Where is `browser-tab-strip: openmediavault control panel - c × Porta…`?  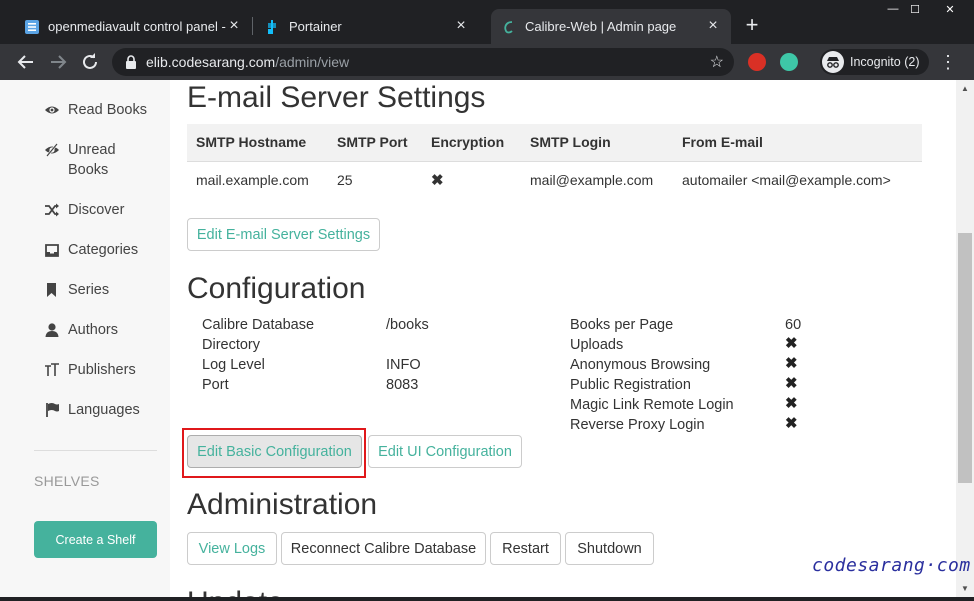 browser-tab-strip: openmediavault control panel - c × Porta… is located at coordinates (487, 22).